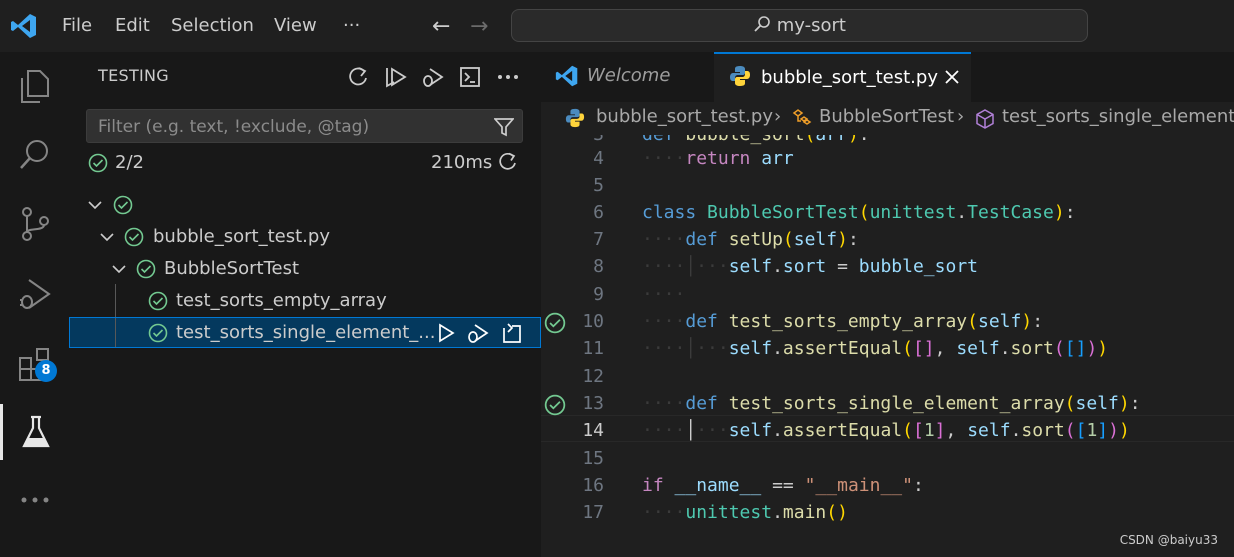 The height and width of the screenshot is (557, 1234). Describe the element at coordinates (598, 185) in the screenshot. I see `line-number: 5` at that location.